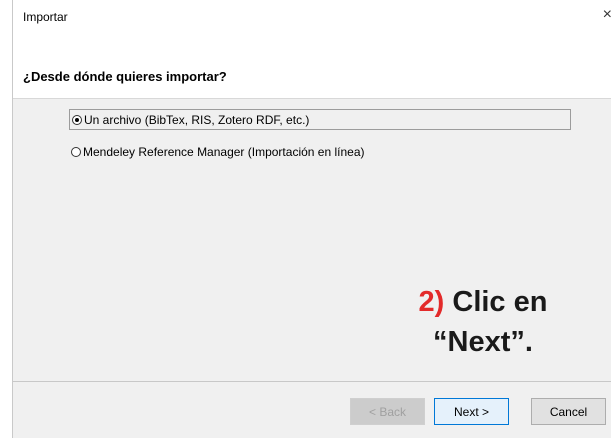 The width and height of the screenshot is (611, 438). Describe the element at coordinates (431, 302) in the screenshot. I see `annotation-step: 2)` at that location.